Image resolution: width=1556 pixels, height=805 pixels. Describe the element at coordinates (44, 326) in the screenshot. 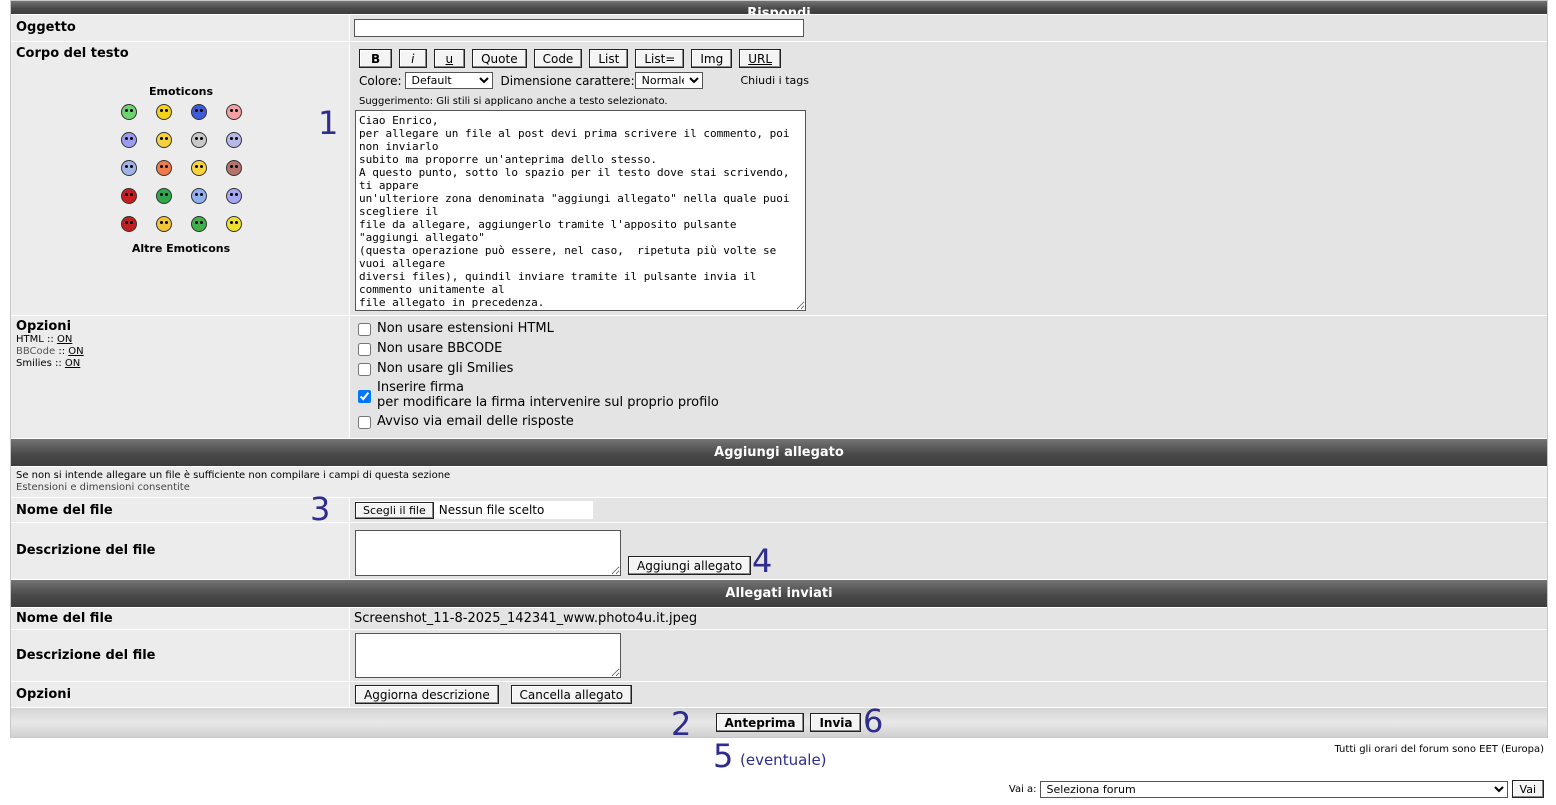

I see `options-label: Opzioni` at that location.